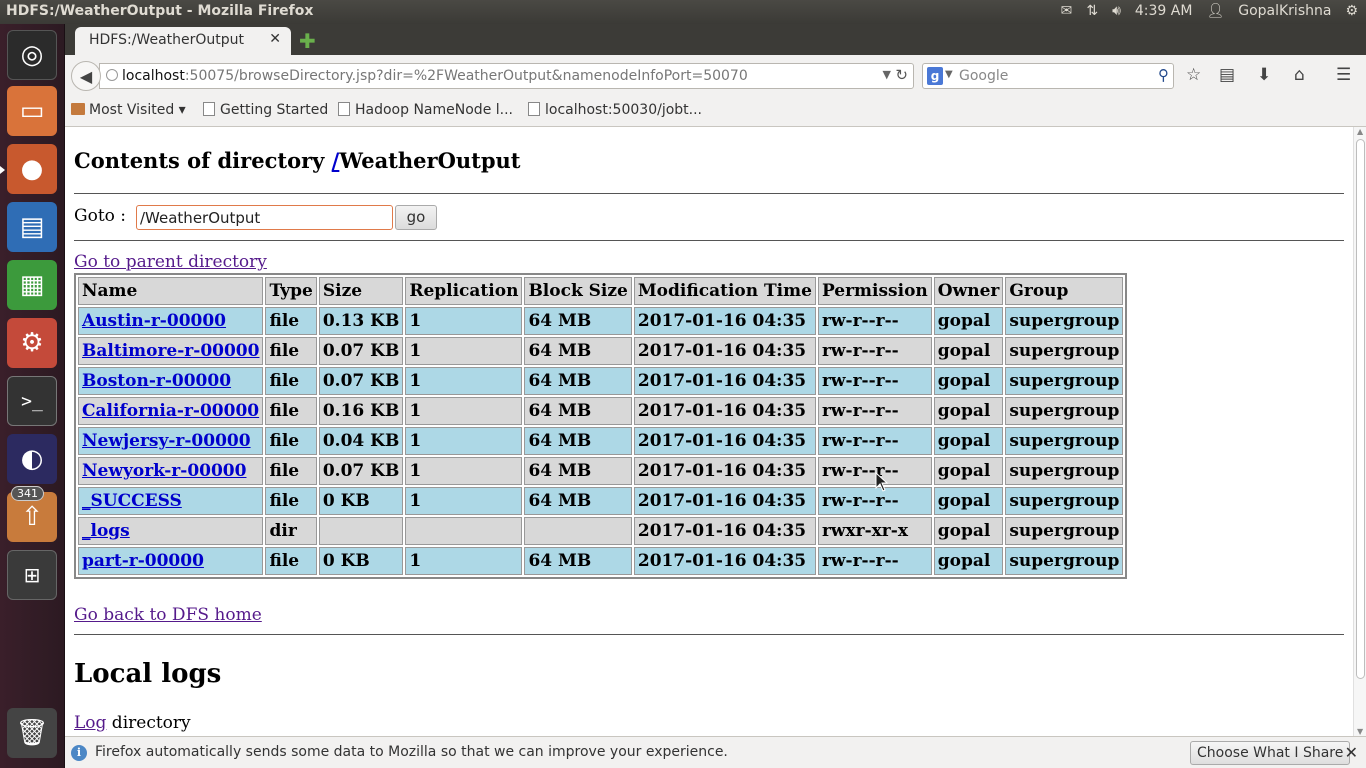  Describe the element at coordinates (901, 75) in the screenshot. I see `reload-icon: ↻` at that location.